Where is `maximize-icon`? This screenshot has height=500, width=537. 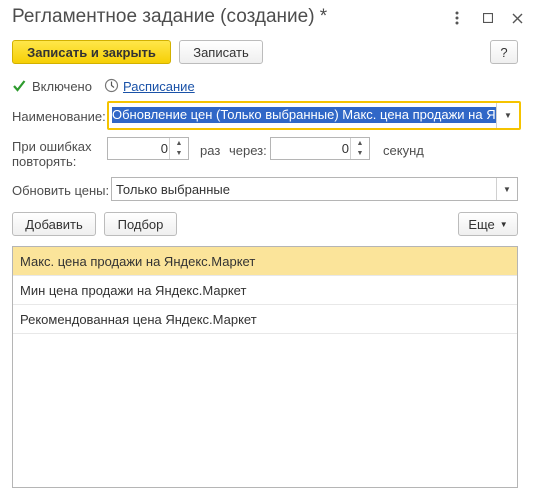
maximize-icon is located at coordinates (488, 18).